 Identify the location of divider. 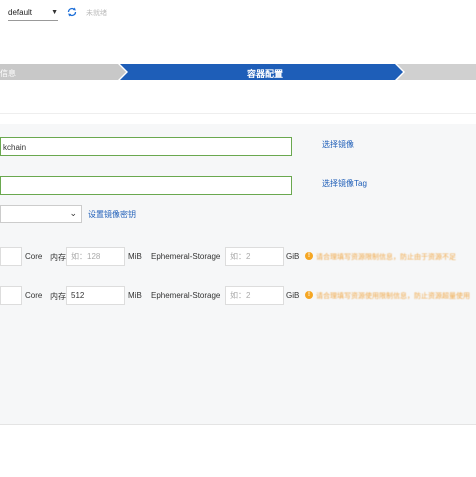
(238, 113).